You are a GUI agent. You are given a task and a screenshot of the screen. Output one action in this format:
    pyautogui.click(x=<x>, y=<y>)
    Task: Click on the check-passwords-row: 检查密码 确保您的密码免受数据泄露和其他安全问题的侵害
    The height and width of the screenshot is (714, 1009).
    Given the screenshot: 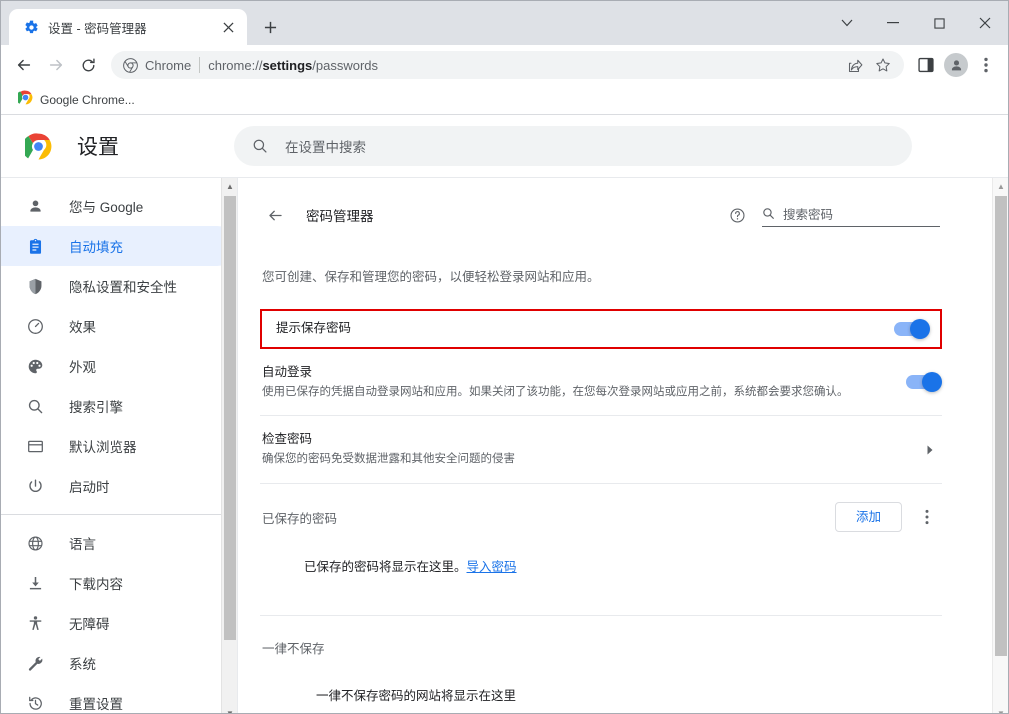 What is the action you would take?
    pyautogui.click(x=601, y=449)
    